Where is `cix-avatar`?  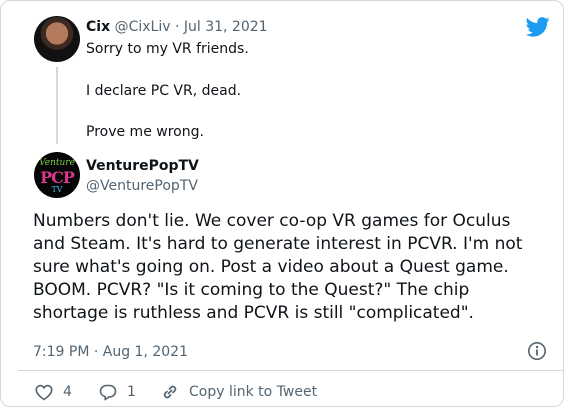 cix-avatar is located at coordinates (57, 39).